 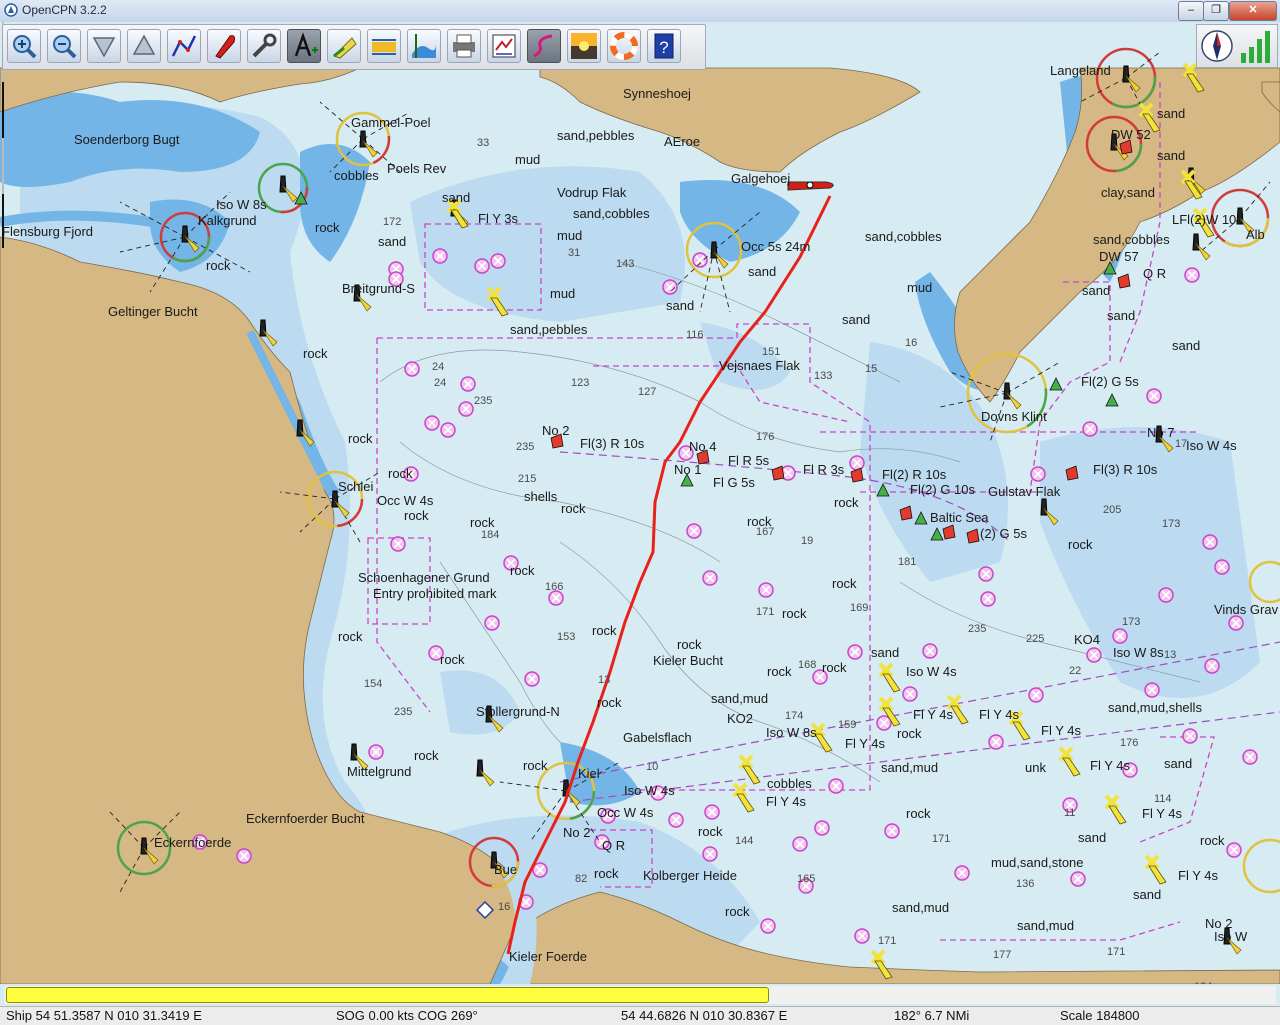 What do you see at coordinates (504, 46) in the screenshot?
I see `route-manager-button` at bounding box center [504, 46].